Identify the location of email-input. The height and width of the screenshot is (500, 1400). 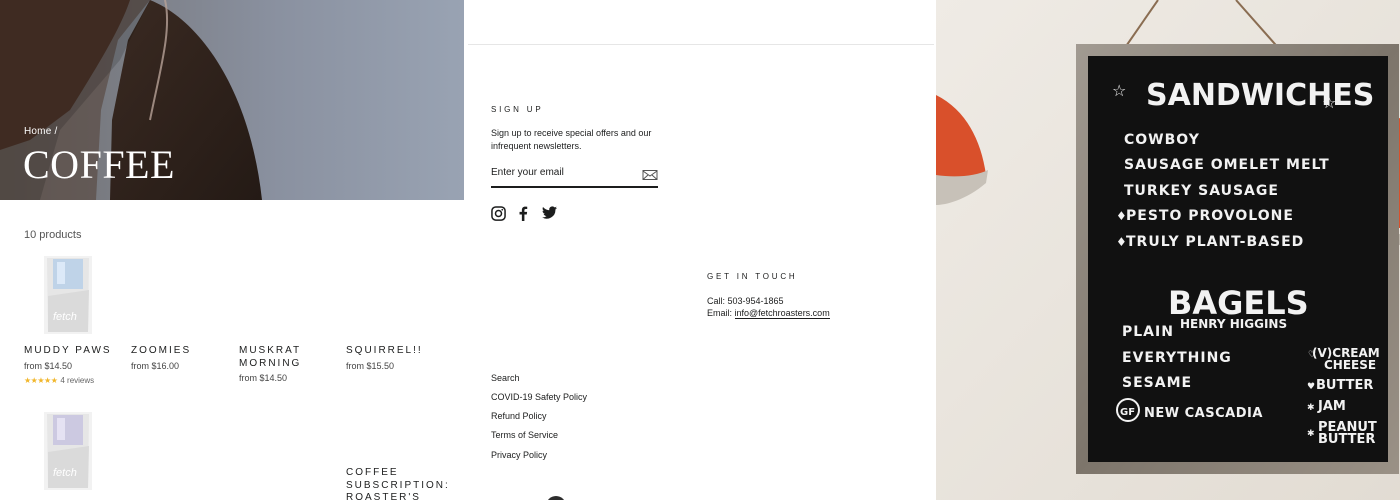
(561, 172).